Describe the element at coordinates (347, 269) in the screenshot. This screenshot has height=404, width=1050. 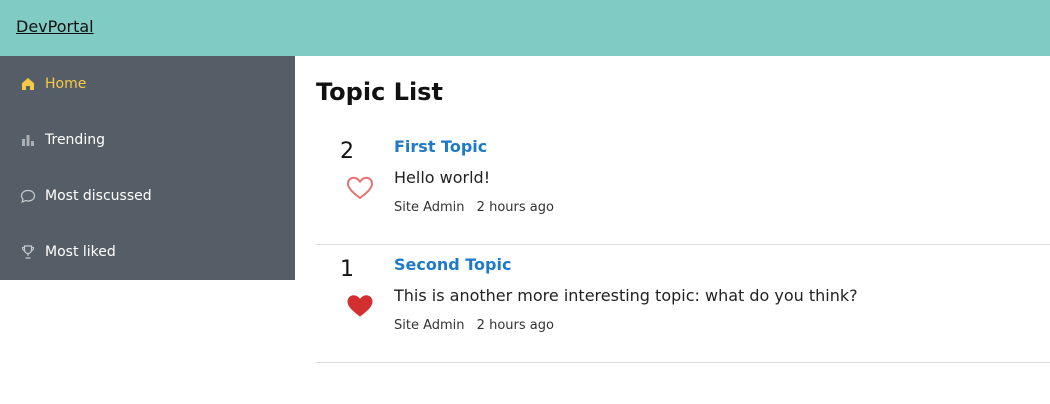
I see `vote-count: 1` at that location.